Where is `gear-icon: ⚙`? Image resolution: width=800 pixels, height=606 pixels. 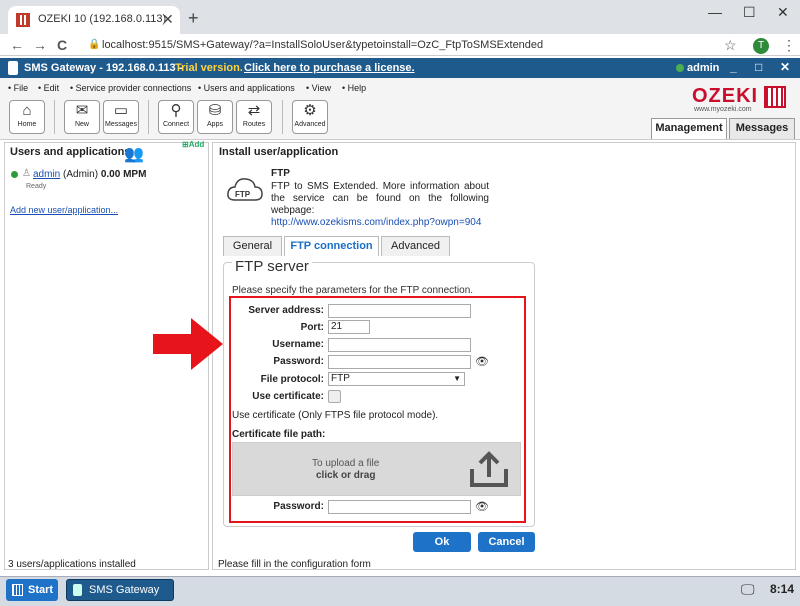
gear-icon: ⚙ is located at coordinates (310, 110).